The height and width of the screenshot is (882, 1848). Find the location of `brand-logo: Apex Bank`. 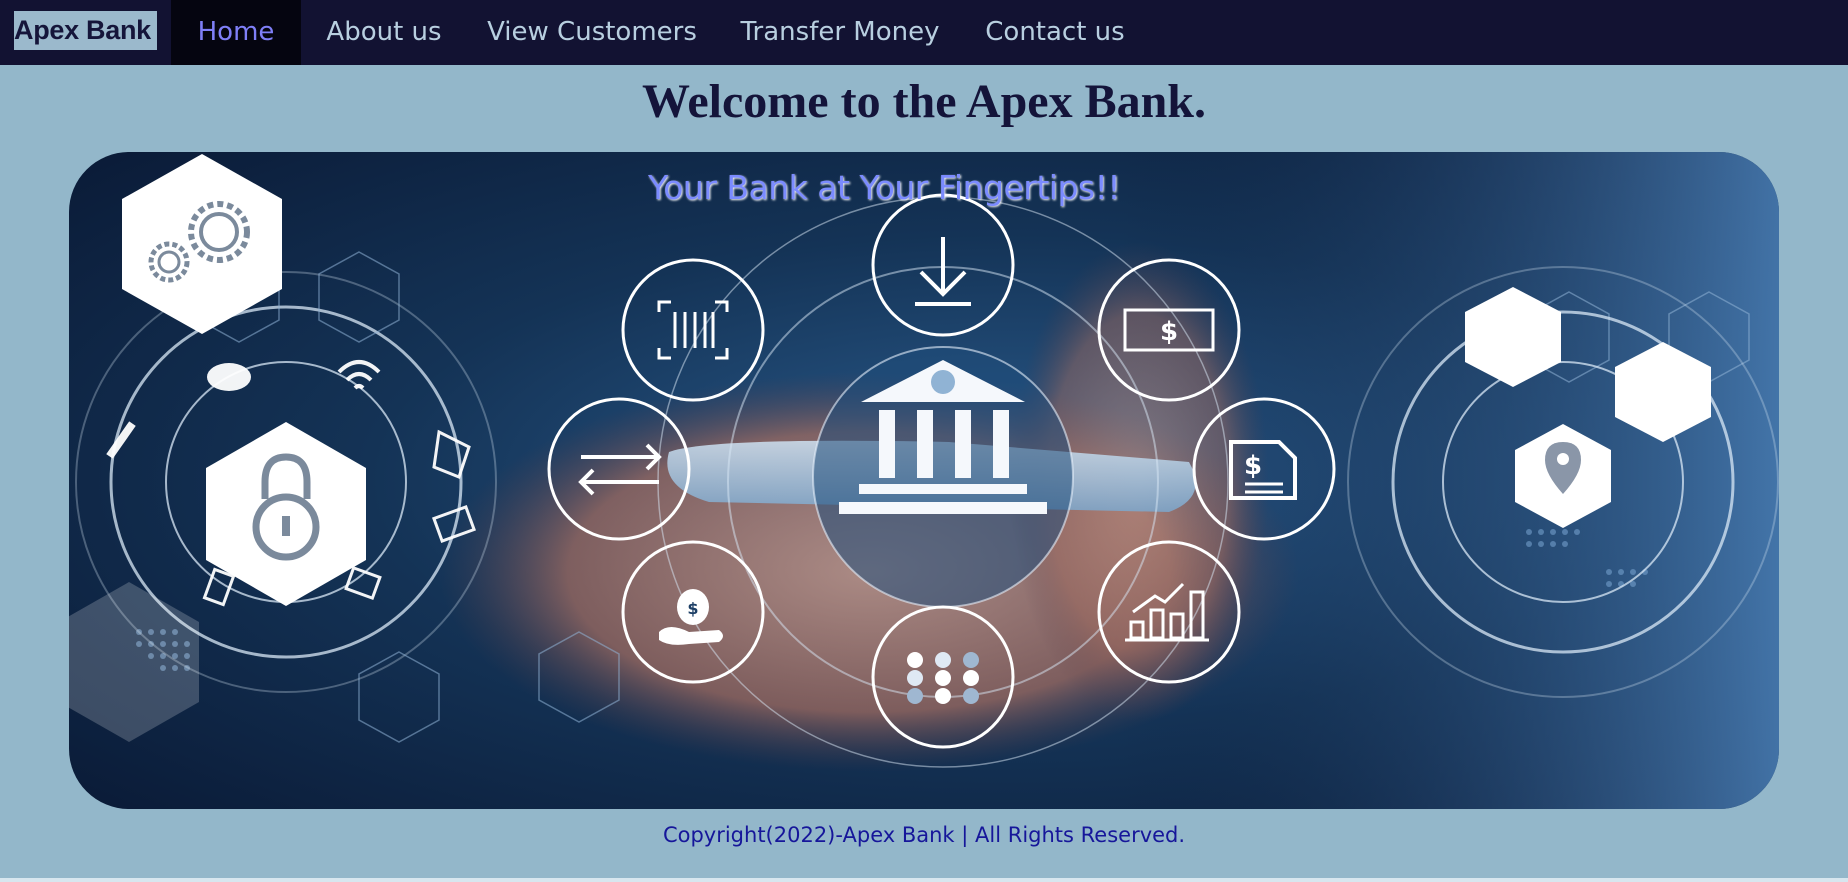

brand-logo: Apex Bank is located at coordinates (85, 30).